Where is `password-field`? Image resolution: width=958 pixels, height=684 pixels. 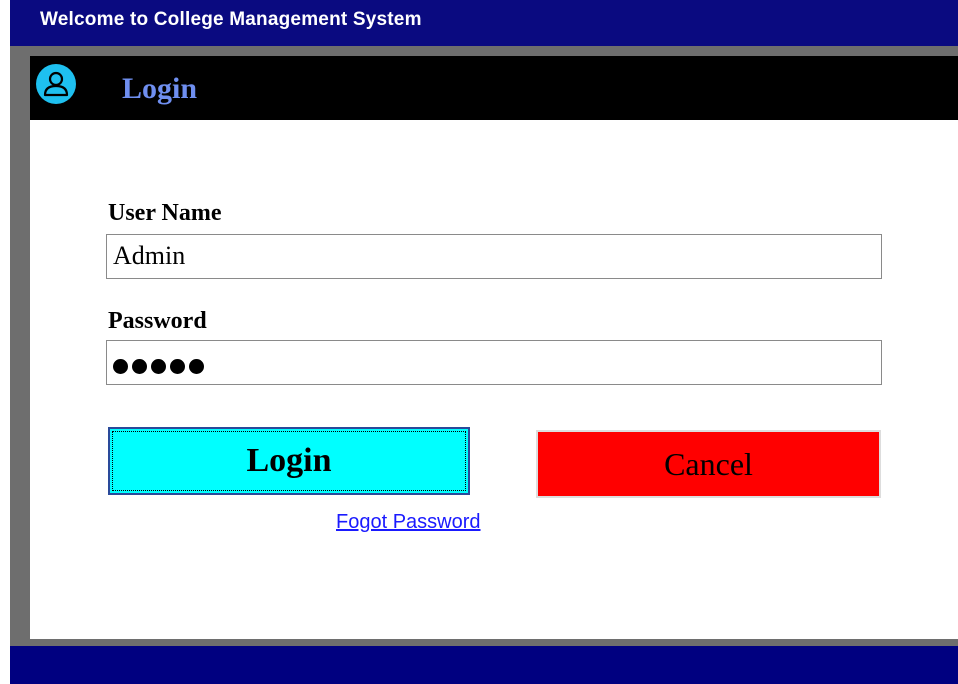
password-field is located at coordinates (494, 362).